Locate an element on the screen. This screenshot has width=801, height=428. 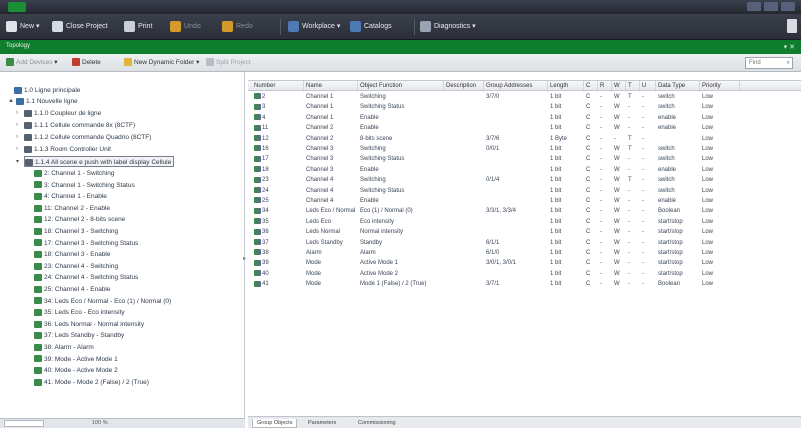
tab-parameters: Parameters is located at coordinates (322, 423).